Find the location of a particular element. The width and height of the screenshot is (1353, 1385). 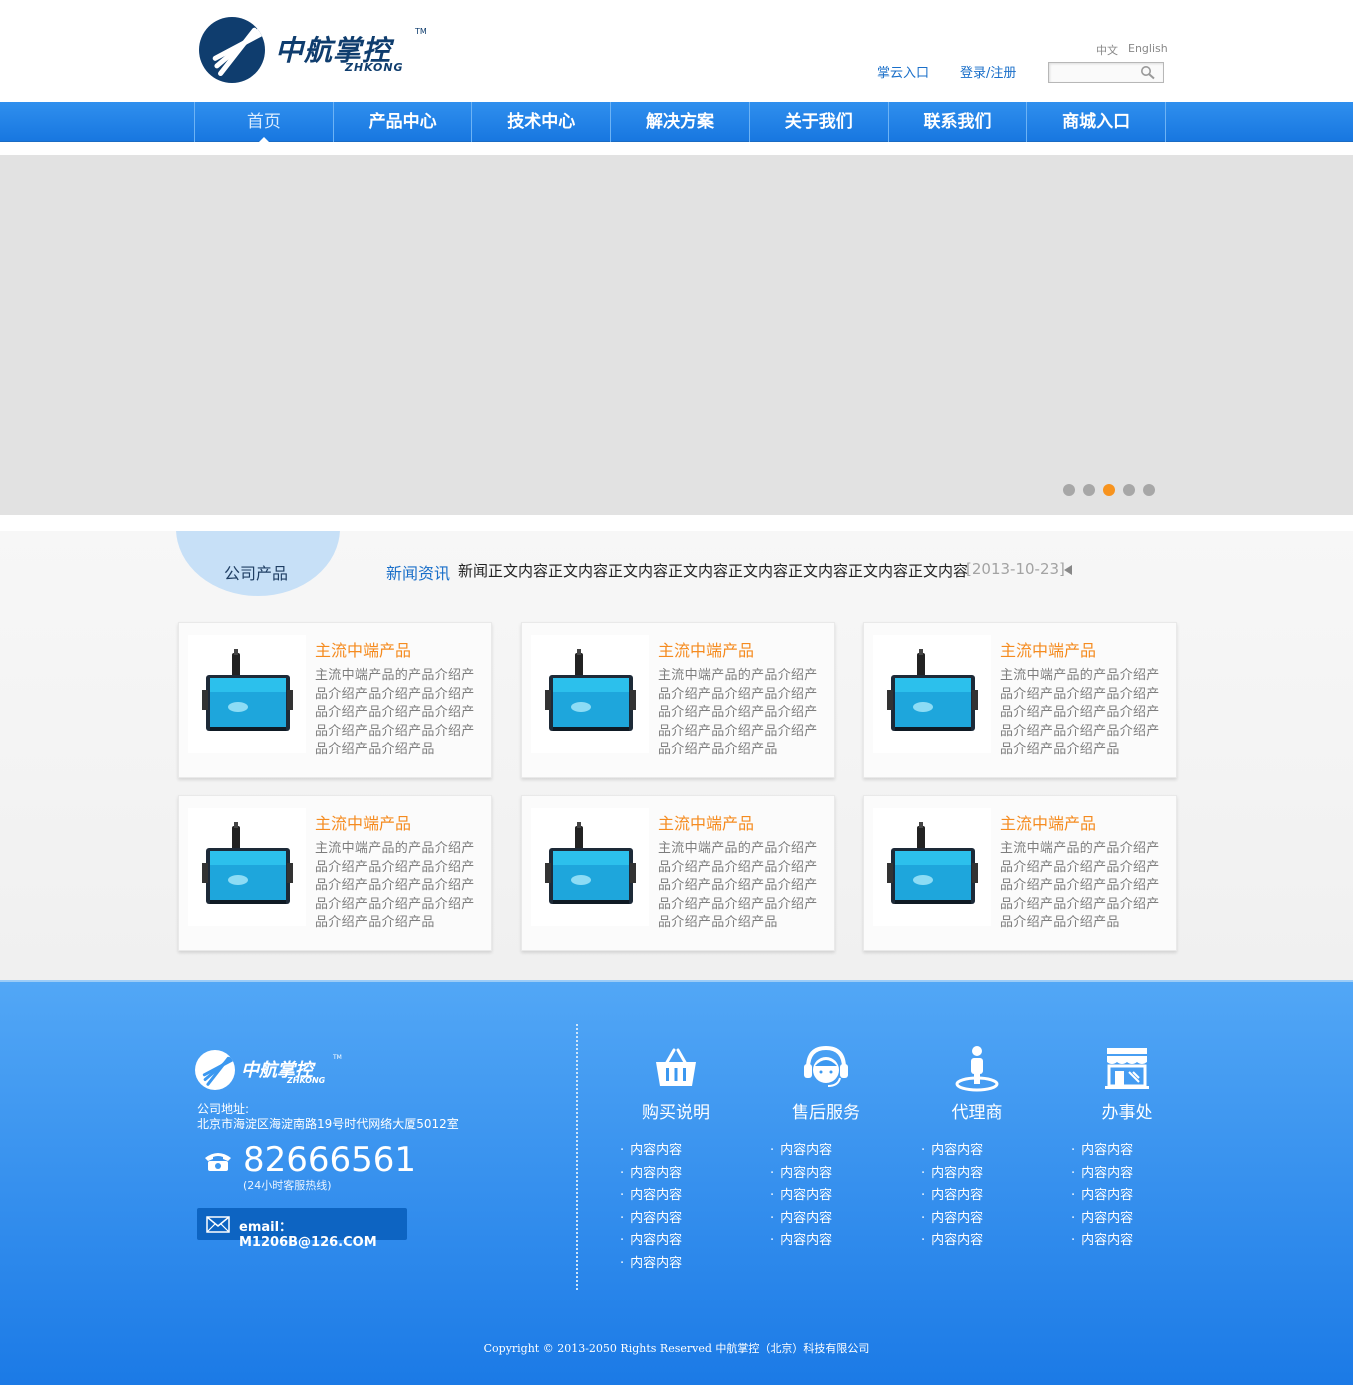

telephone-icon is located at coordinates (218, 1162).